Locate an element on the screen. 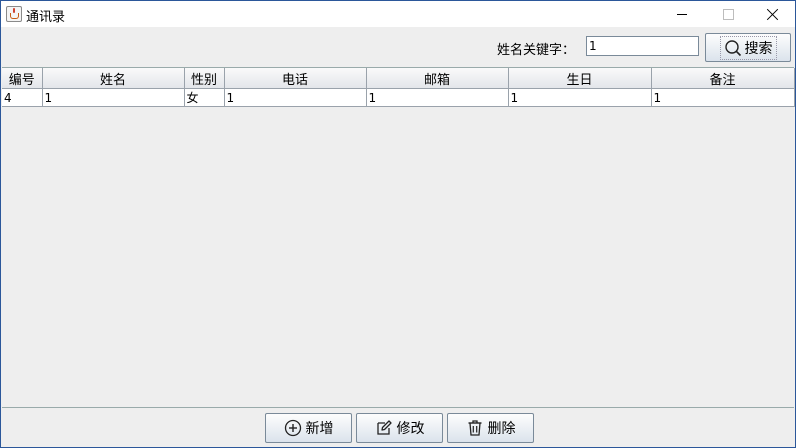 This screenshot has width=796, height=448. trash-icon is located at coordinates (474, 428).